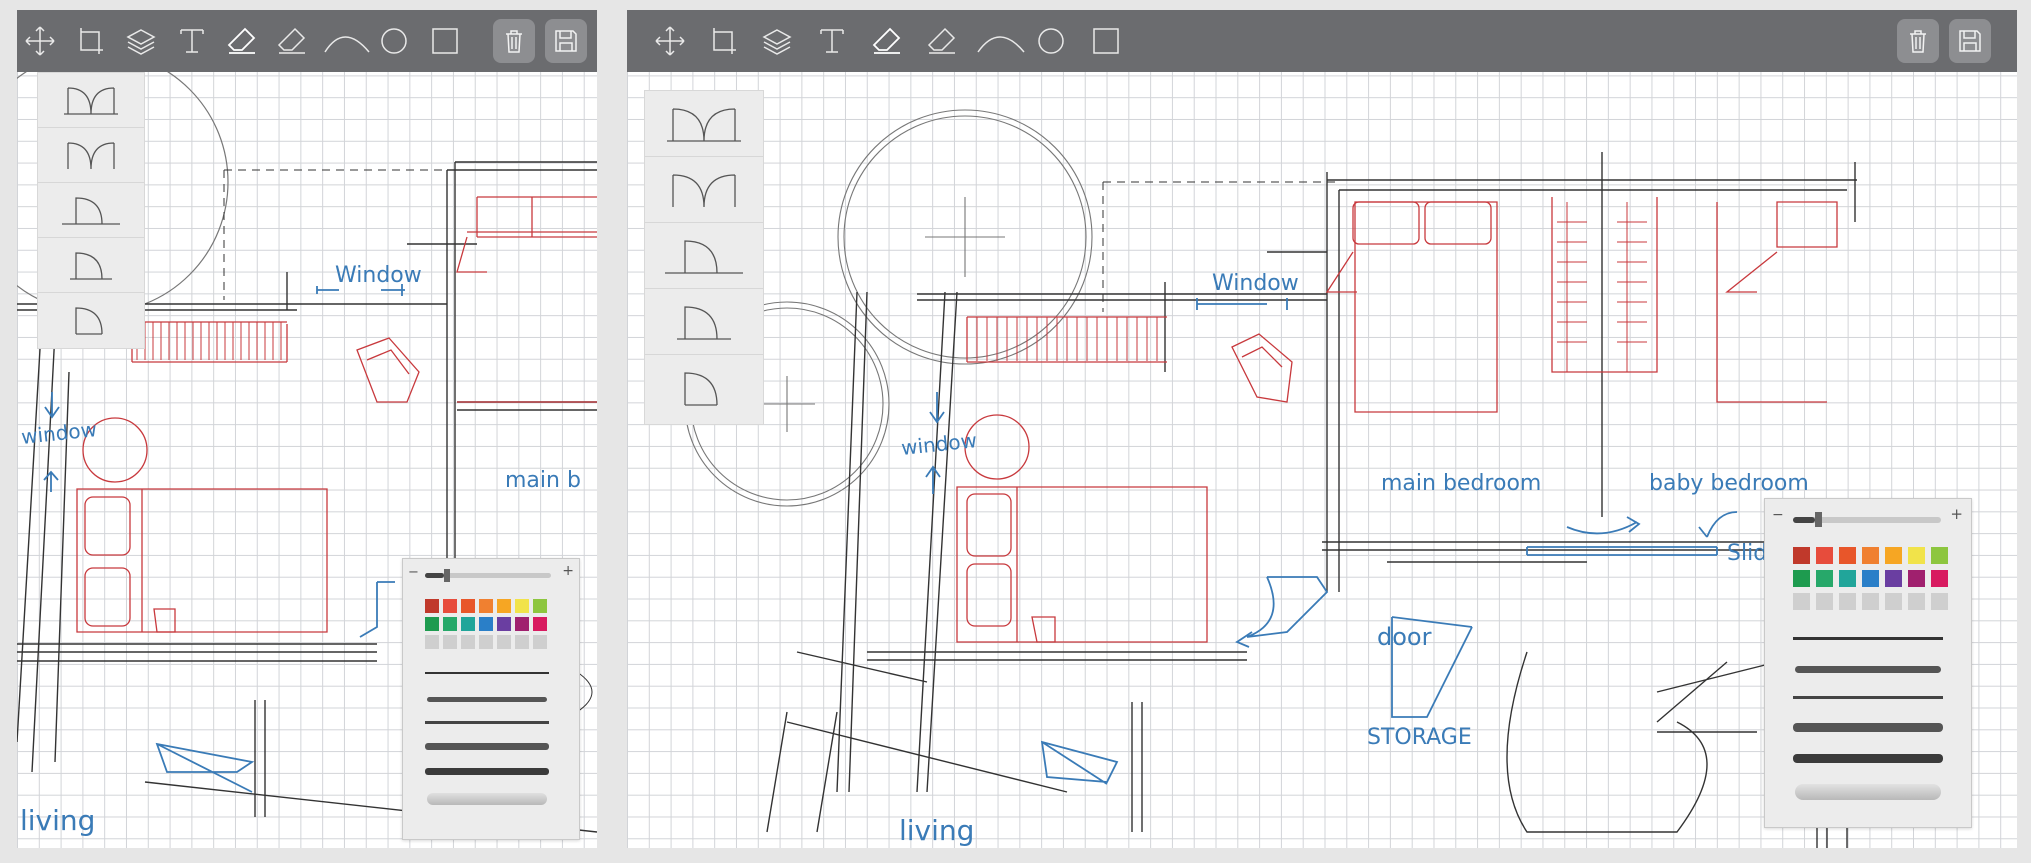 The width and height of the screenshot is (2031, 863). I want to click on shape-templates-left, so click(91, 210).